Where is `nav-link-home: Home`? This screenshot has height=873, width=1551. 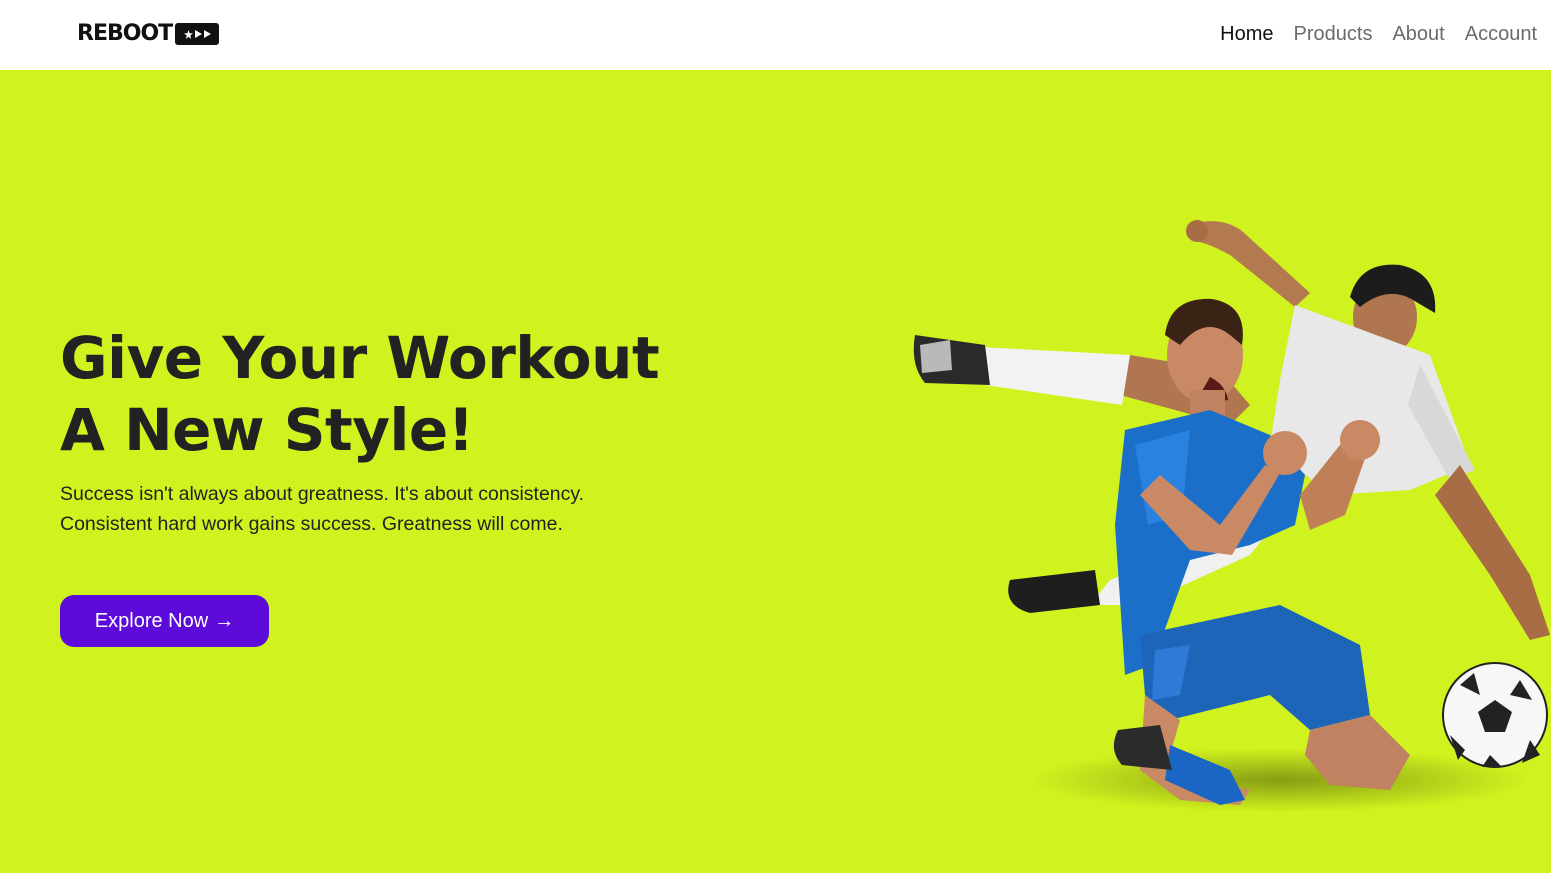
nav-link-home: Home is located at coordinates (1246, 34).